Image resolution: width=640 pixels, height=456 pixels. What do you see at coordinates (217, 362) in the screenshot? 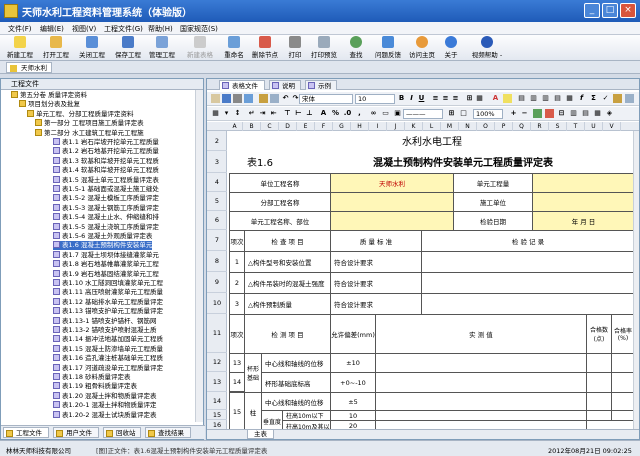
I see `row-header: 12` at bounding box center [217, 362].